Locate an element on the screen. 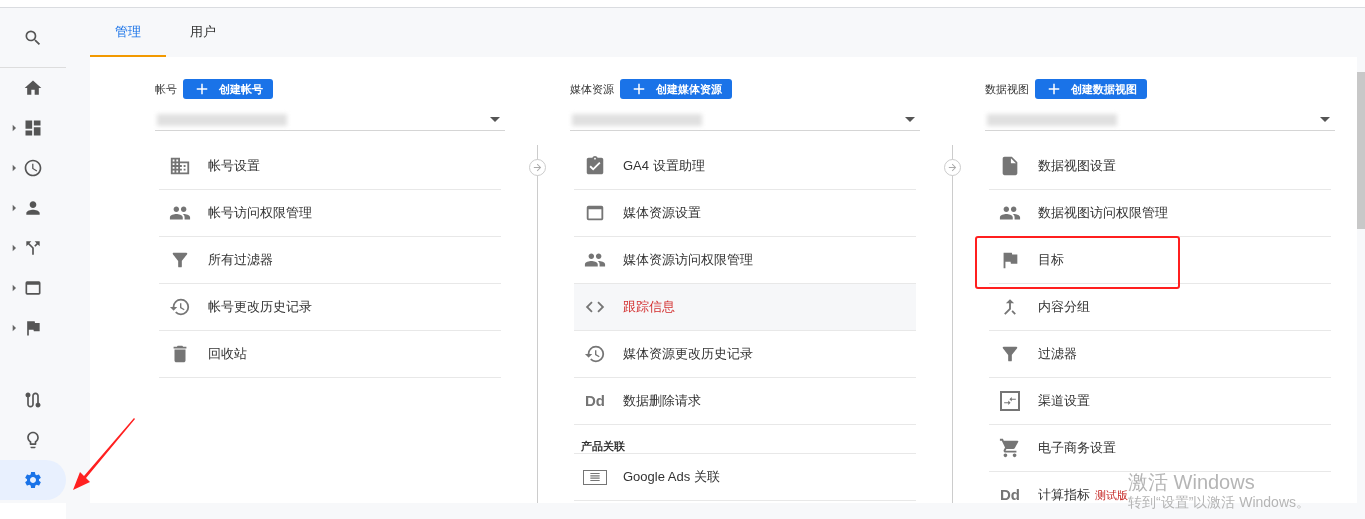 This screenshot has width=1365, height=519. menu-item: 跟踪信息 is located at coordinates (628, 307).